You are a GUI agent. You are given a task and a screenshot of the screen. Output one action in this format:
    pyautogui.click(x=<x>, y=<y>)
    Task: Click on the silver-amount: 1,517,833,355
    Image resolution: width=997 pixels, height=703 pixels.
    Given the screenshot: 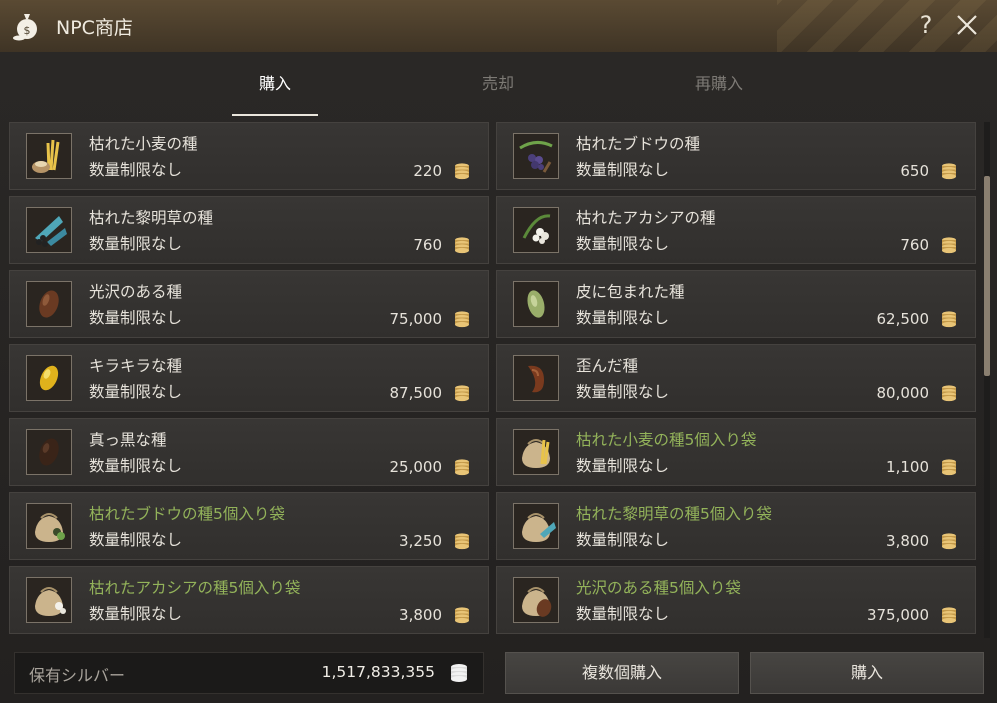 What is the action you would take?
    pyautogui.click(x=378, y=672)
    